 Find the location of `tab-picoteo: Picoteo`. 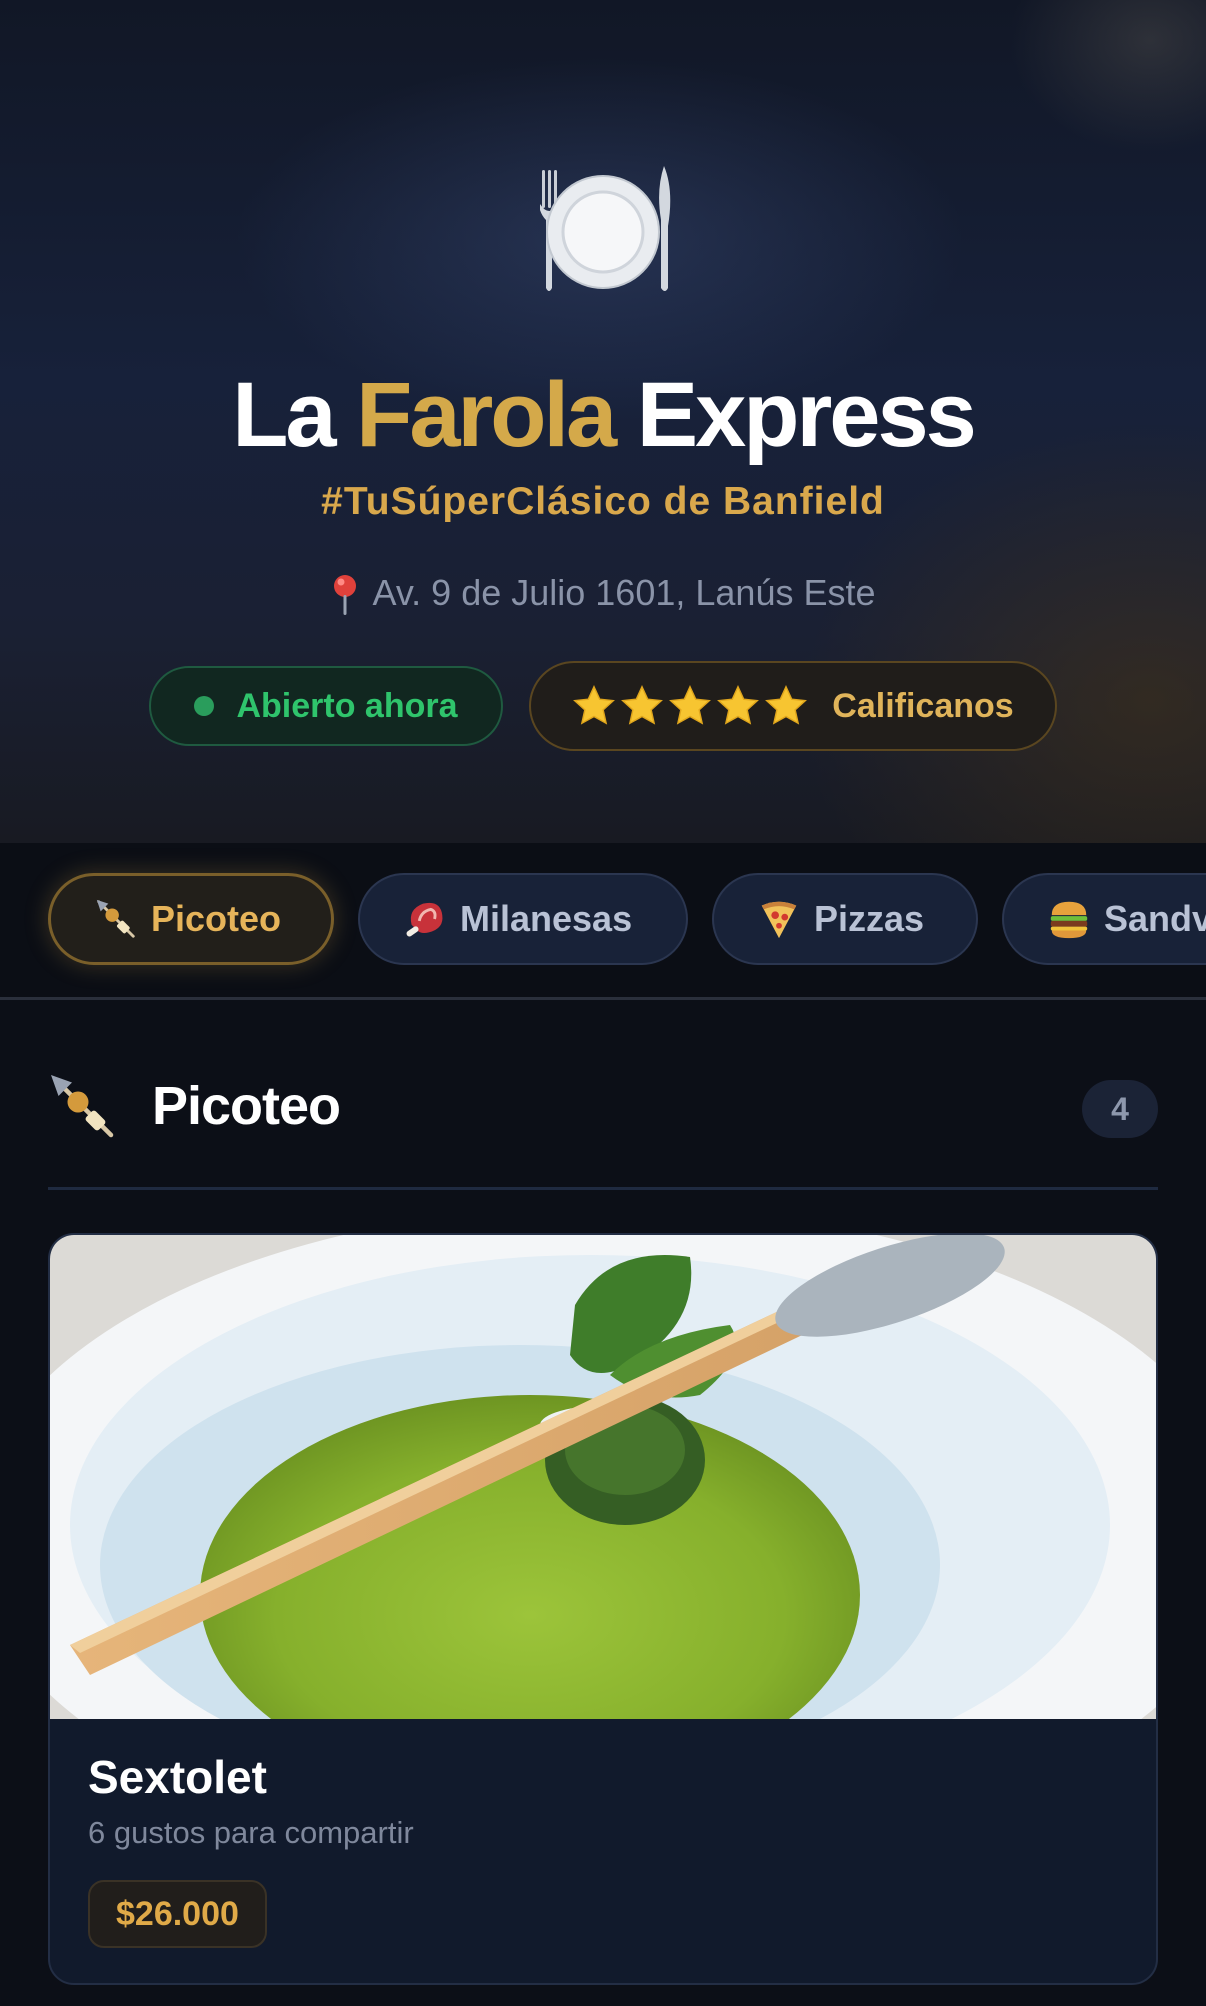

tab-picoteo: Picoteo is located at coordinates (191, 919).